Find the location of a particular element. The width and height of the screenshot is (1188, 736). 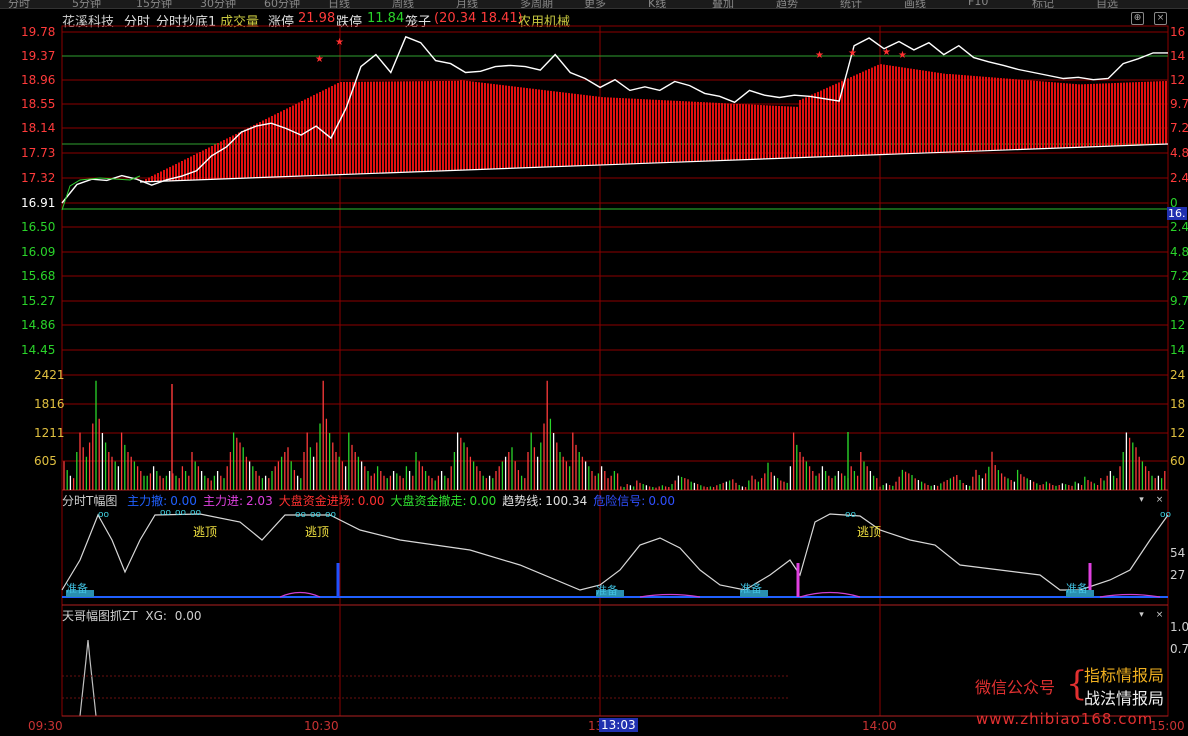

time-label-1500: 15:00 is located at coordinates (1167, 726).